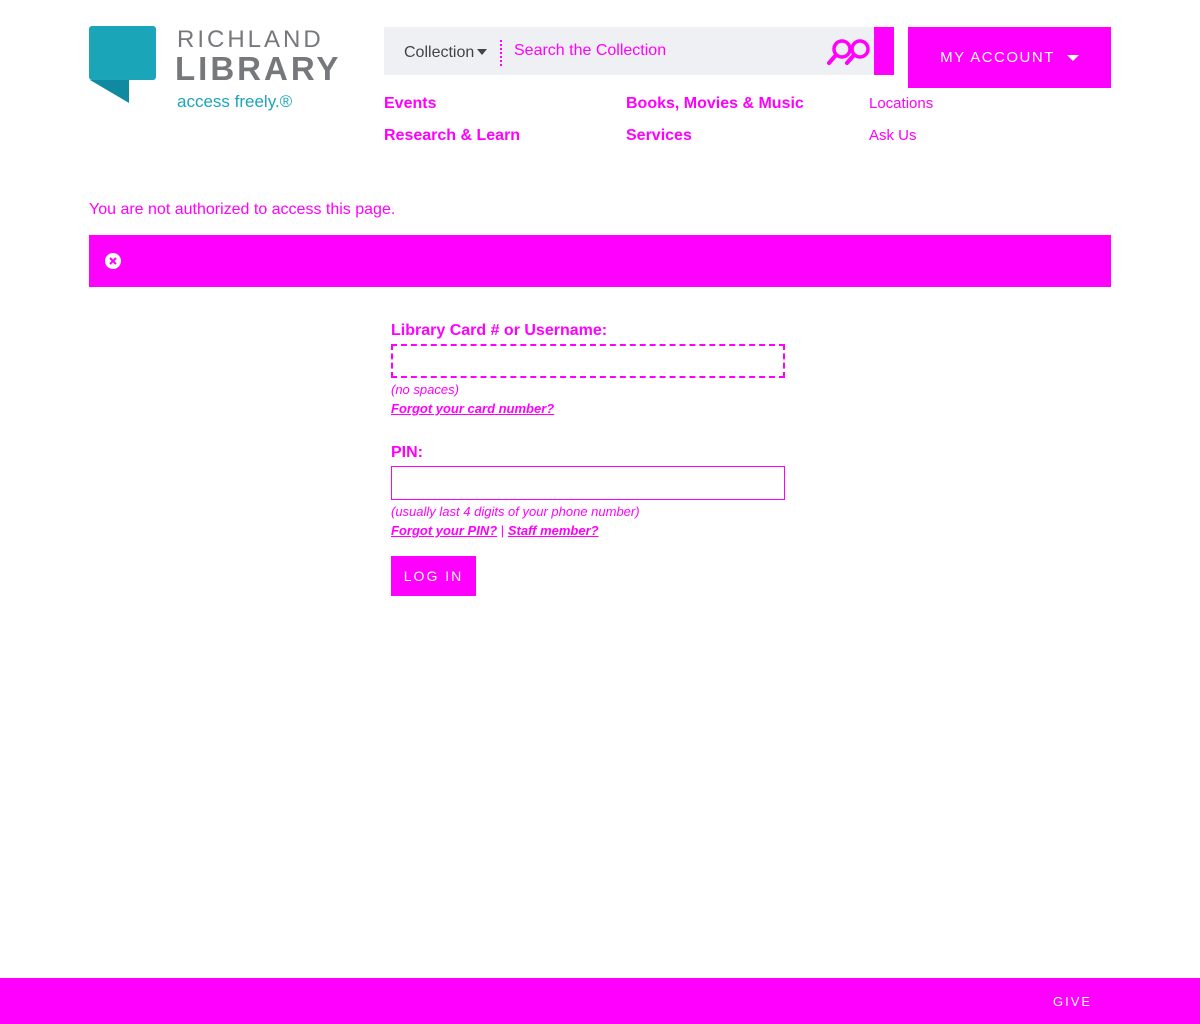 The image size is (1200, 1024). What do you see at coordinates (258, 68) in the screenshot?
I see `logo-text-library: LIBRARY` at bounding box center [258, 68].